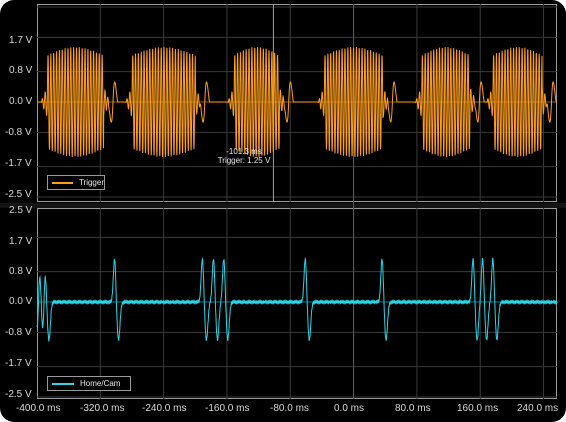  I want to click on top-y-tick: -0.8 V, so click(18, 132).